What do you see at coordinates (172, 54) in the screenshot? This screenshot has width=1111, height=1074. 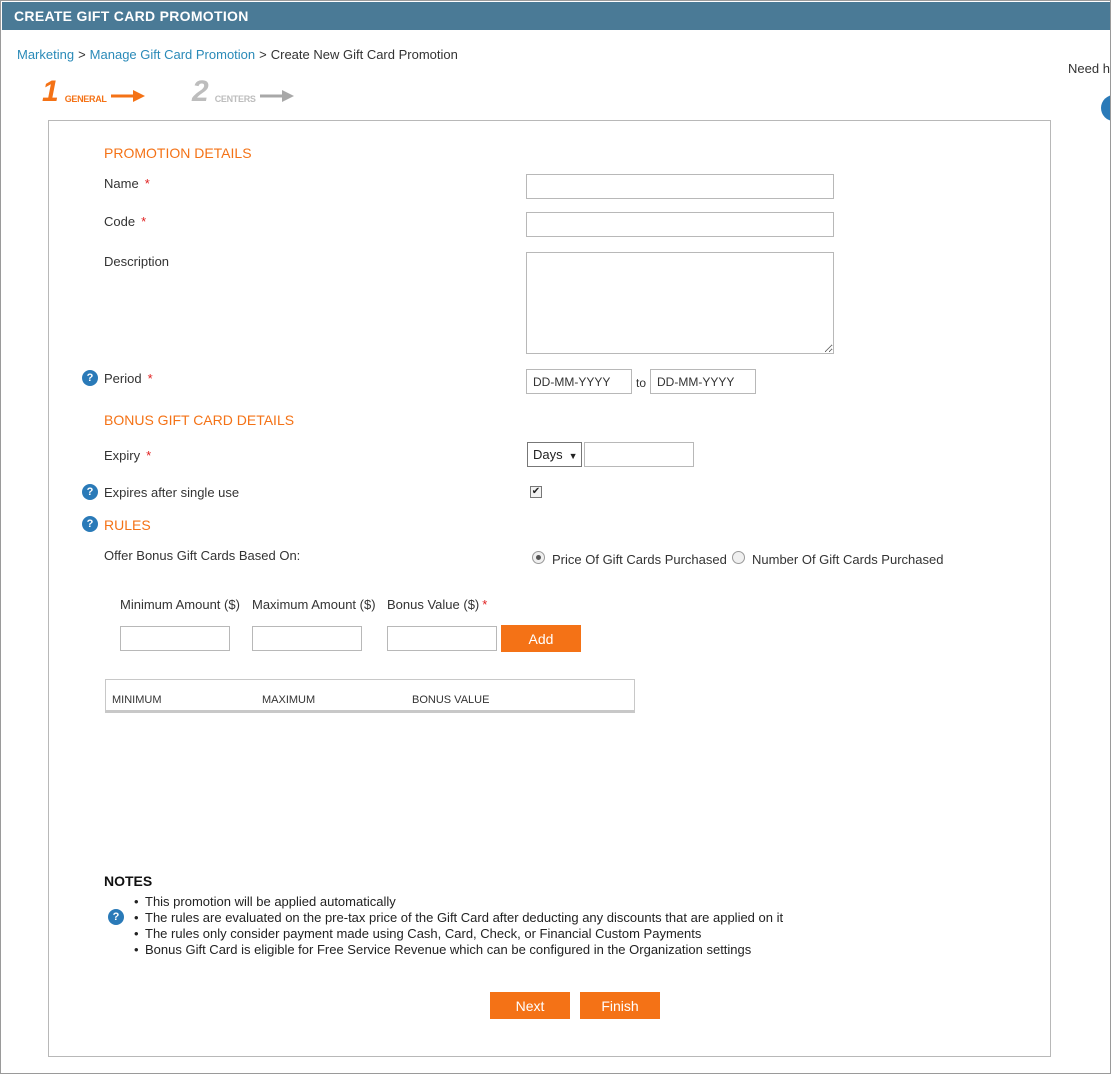 I see `breadcrumb-manage-gift-card-promotion: Manage Gift Card Promotion` at bounding box center [172, 54].